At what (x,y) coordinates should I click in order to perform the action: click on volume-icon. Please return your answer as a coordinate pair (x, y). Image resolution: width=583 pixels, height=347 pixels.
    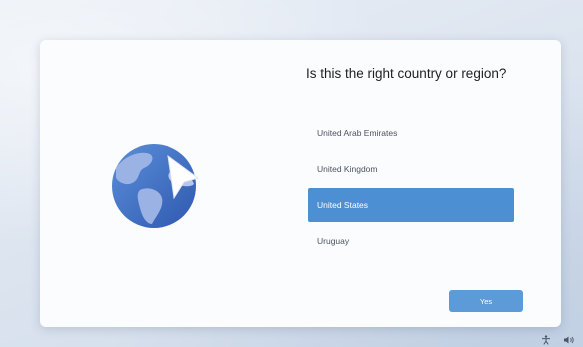
    Looking at the image, I should click on (568, 338).